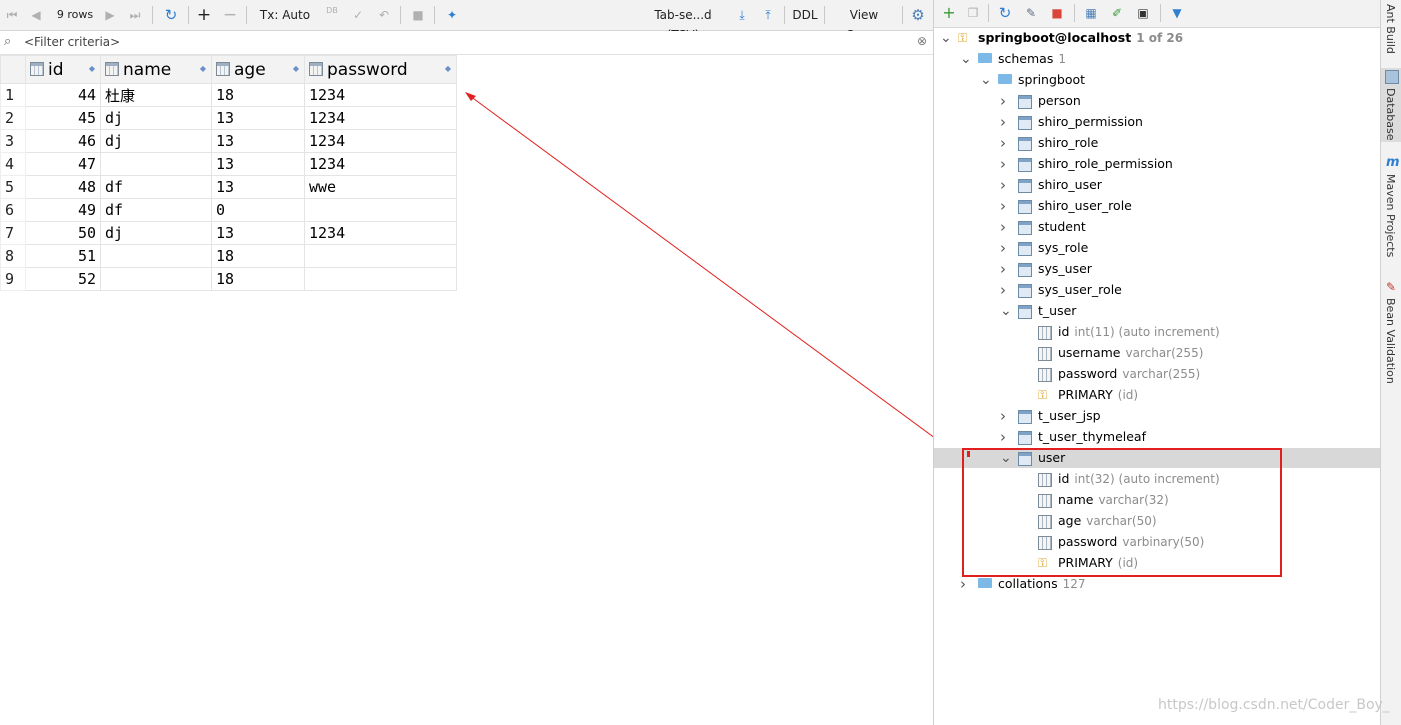 The image size is (1401, 725). I want to click on tree-node-table: › shiro_role_permission, so click(1157, 164).